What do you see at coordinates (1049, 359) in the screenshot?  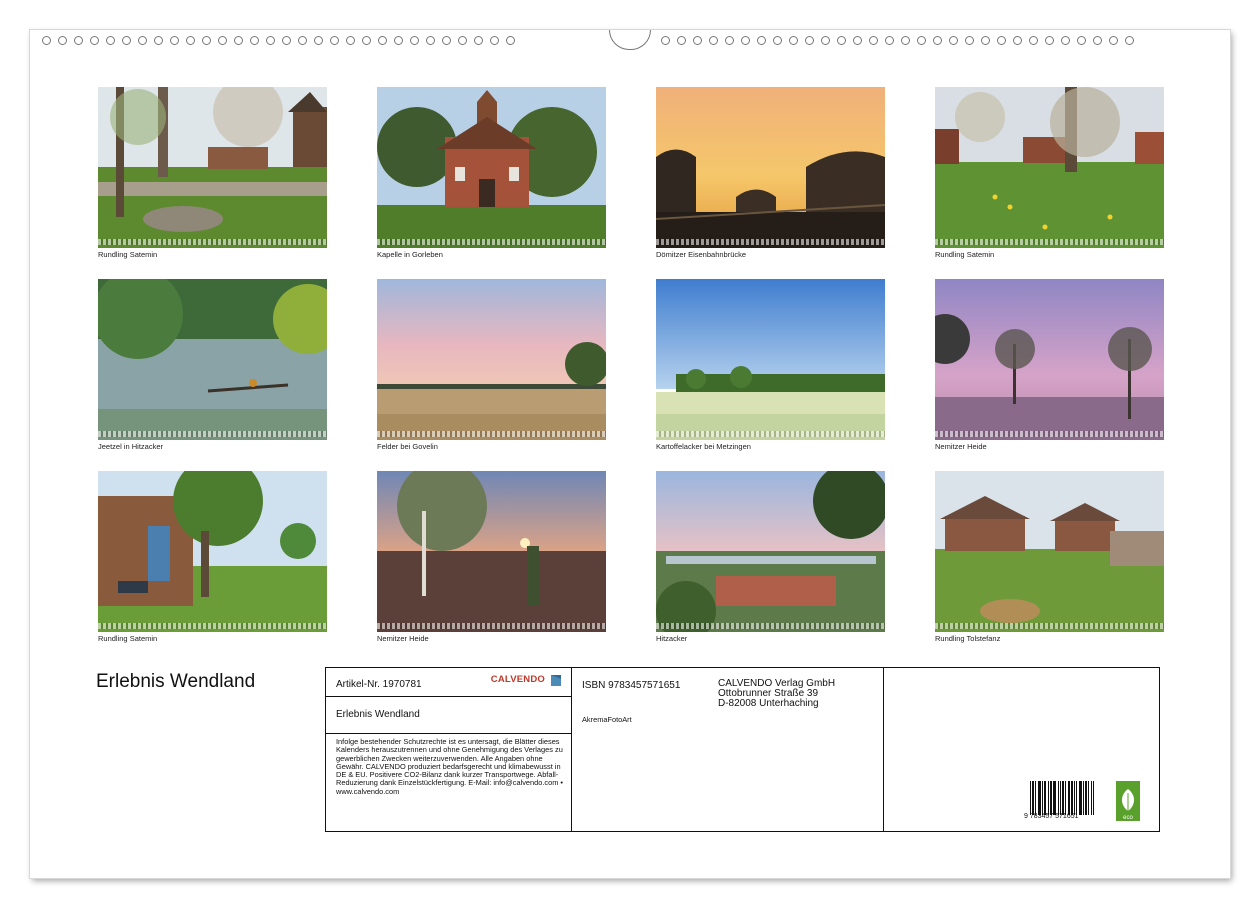 I see `photo-nemitzer-heide` at bounding box center [1049, 359].